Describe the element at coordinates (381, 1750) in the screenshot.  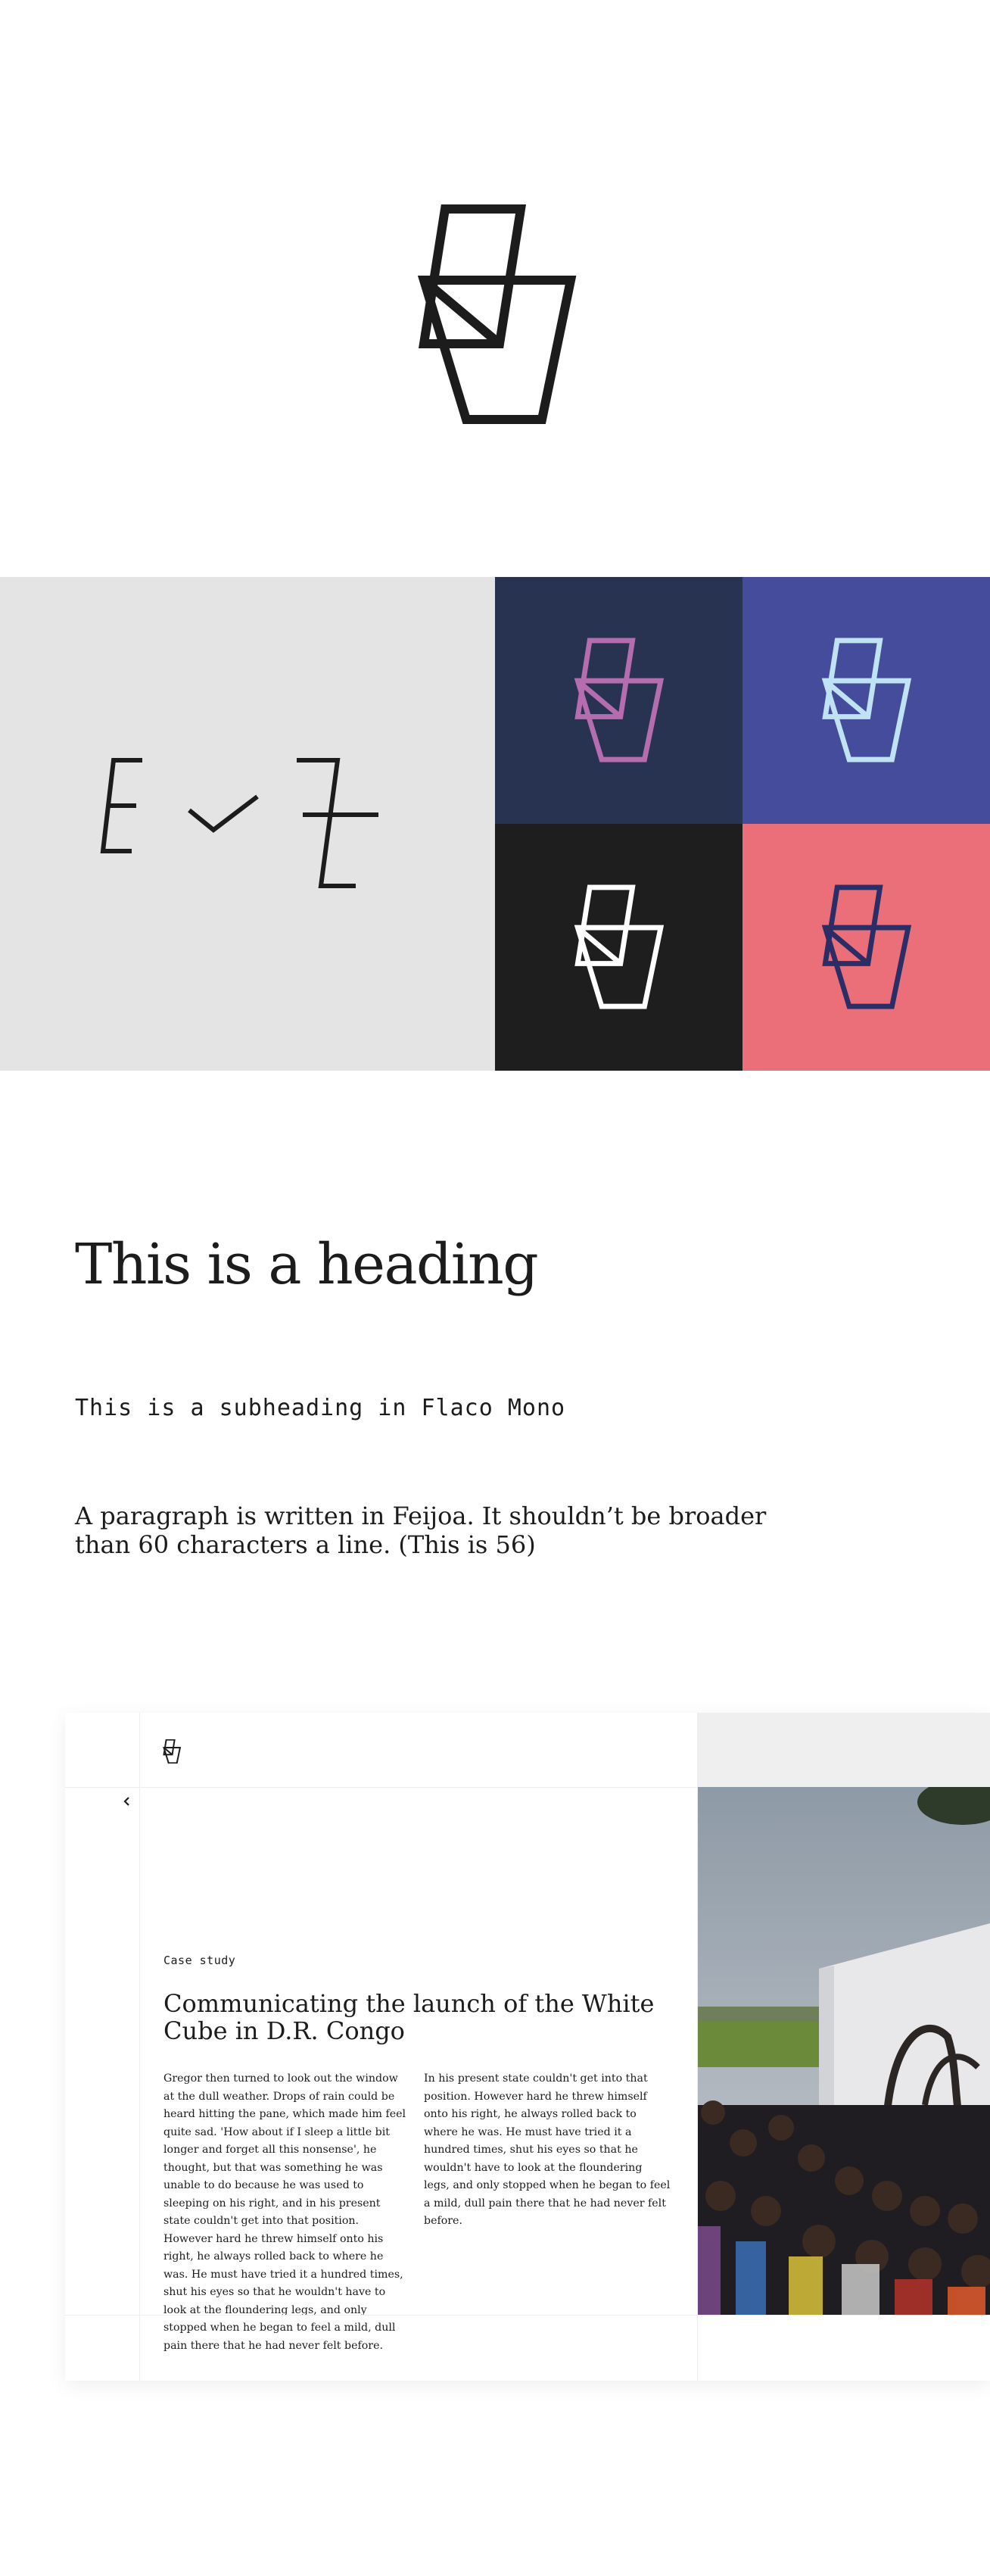
I see `page-header` at that location.